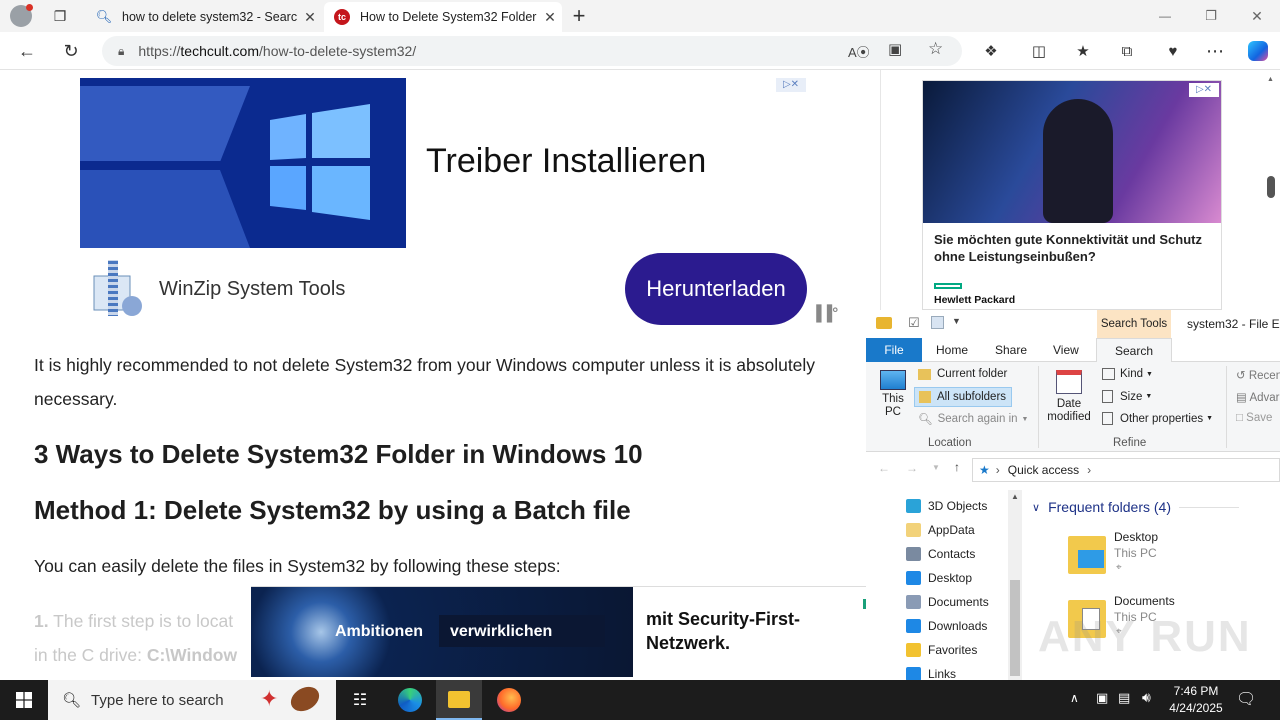  What do you see at coordinates (936, 467) in the screenshot?
I see `recent-locations-icon: ▼` at bounding box center [936, 467].